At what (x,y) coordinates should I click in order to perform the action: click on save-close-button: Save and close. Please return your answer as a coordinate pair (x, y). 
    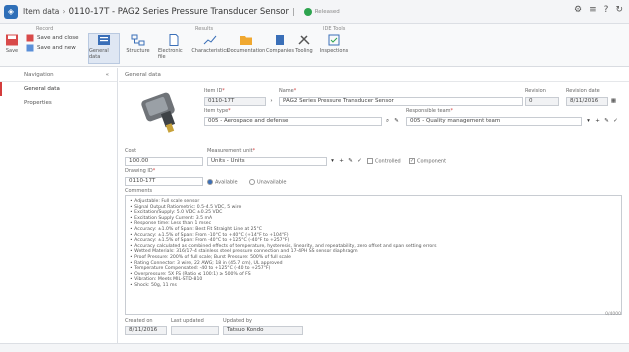
    Looking at the image, I should click on (52, 38).